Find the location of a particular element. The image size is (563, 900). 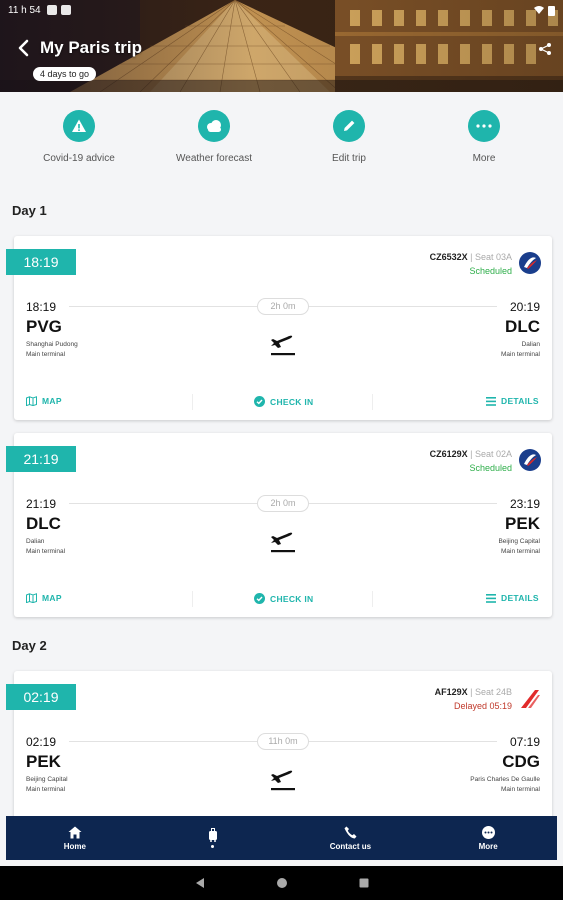

day-heading: Day 2 is located at coordinates (29, 645).